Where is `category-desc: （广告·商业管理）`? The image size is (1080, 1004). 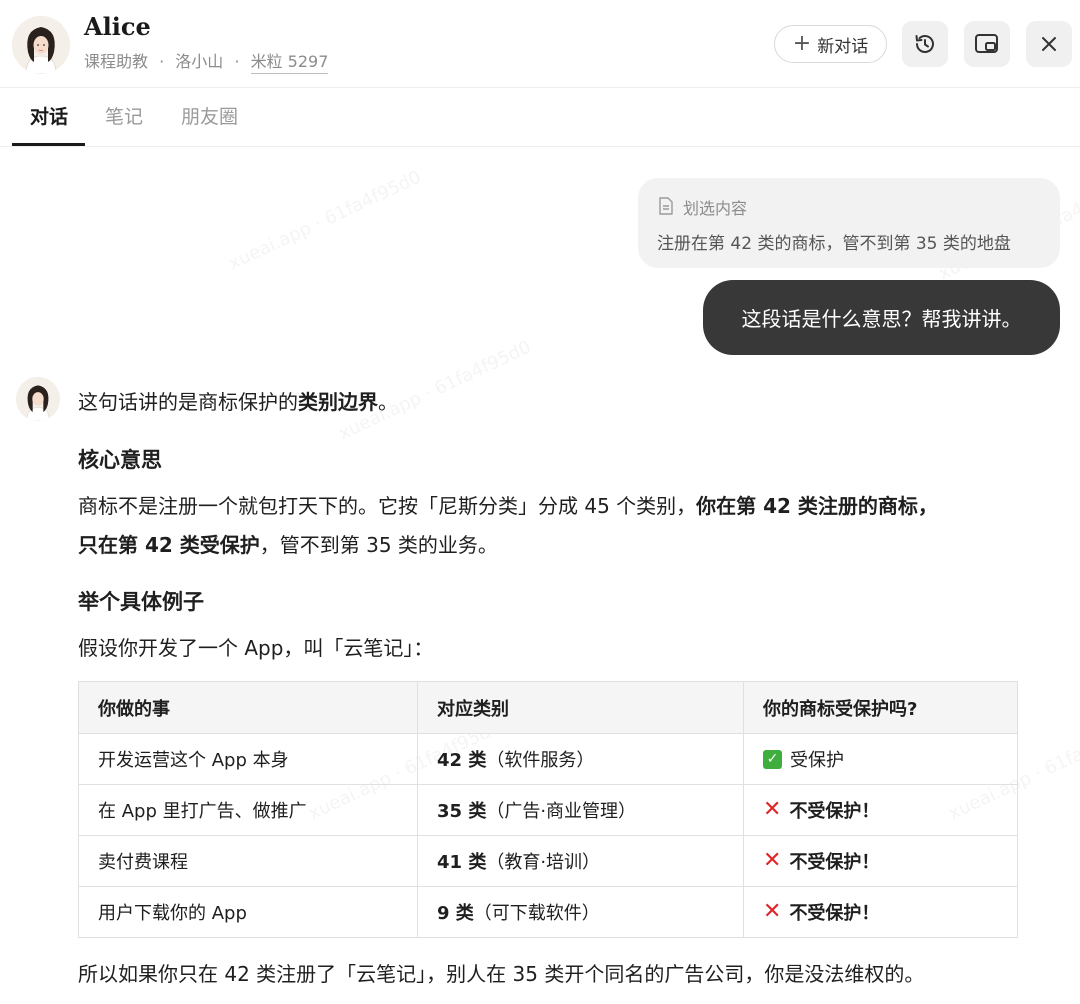
category-desc: （广告·商业管理） is located at coordinates (561, 811).